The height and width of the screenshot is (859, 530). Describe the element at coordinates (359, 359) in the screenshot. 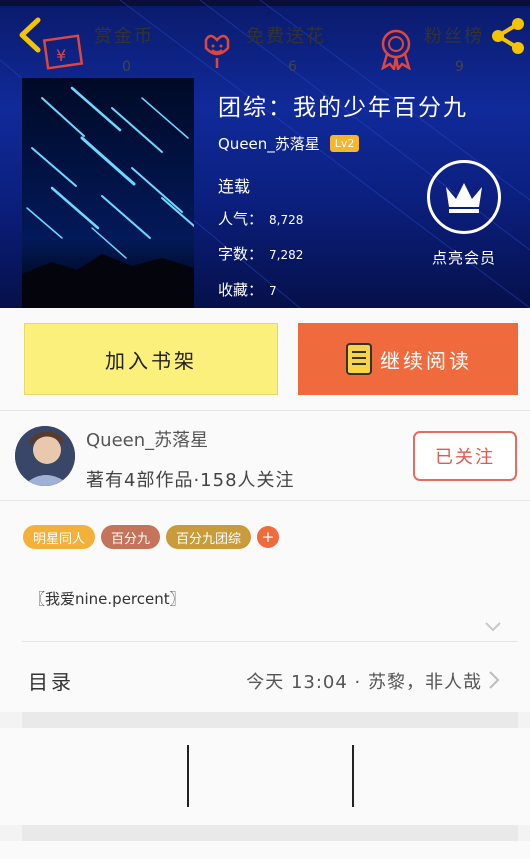

I see `book-icon` at that location.